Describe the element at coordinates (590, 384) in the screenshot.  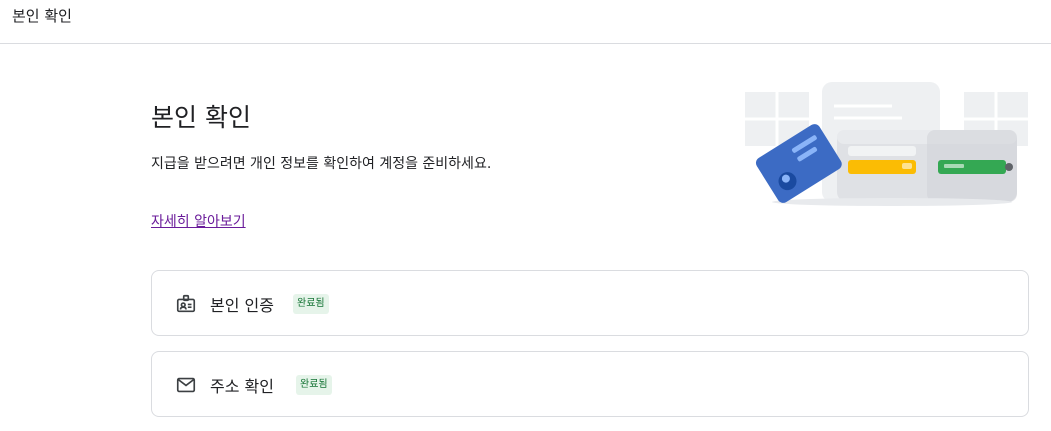
I see `address-verification-card: 주소 확인 완료됨` at that location.